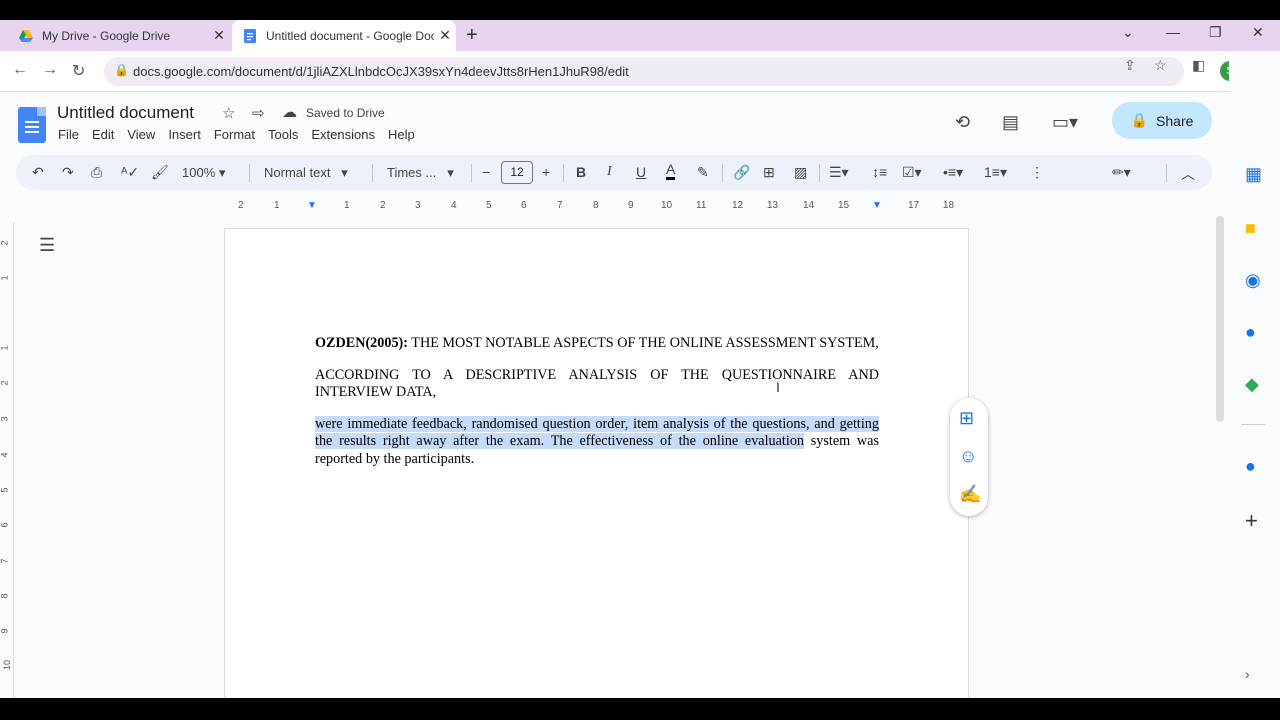 This screenshot has width=1280, height=720. I want to click on tab-untitled-document: Untitled document - Google Doc ✕, so click(344, 35).